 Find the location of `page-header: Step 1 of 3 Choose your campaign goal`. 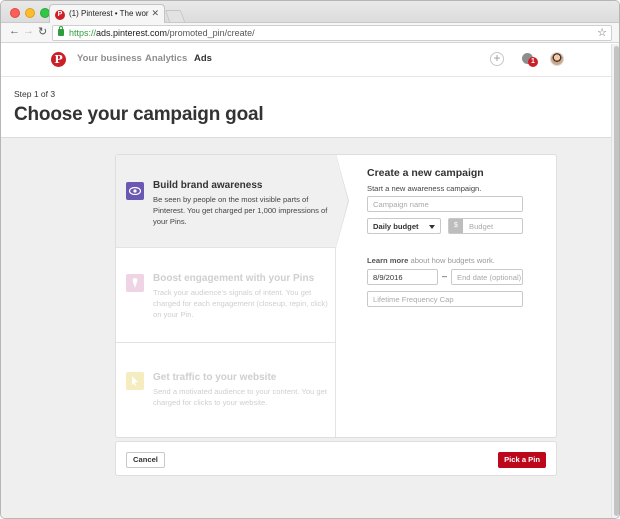

page-header: Step 1 of 3 Choose your campaign goal is located at coordinates (306, 107).